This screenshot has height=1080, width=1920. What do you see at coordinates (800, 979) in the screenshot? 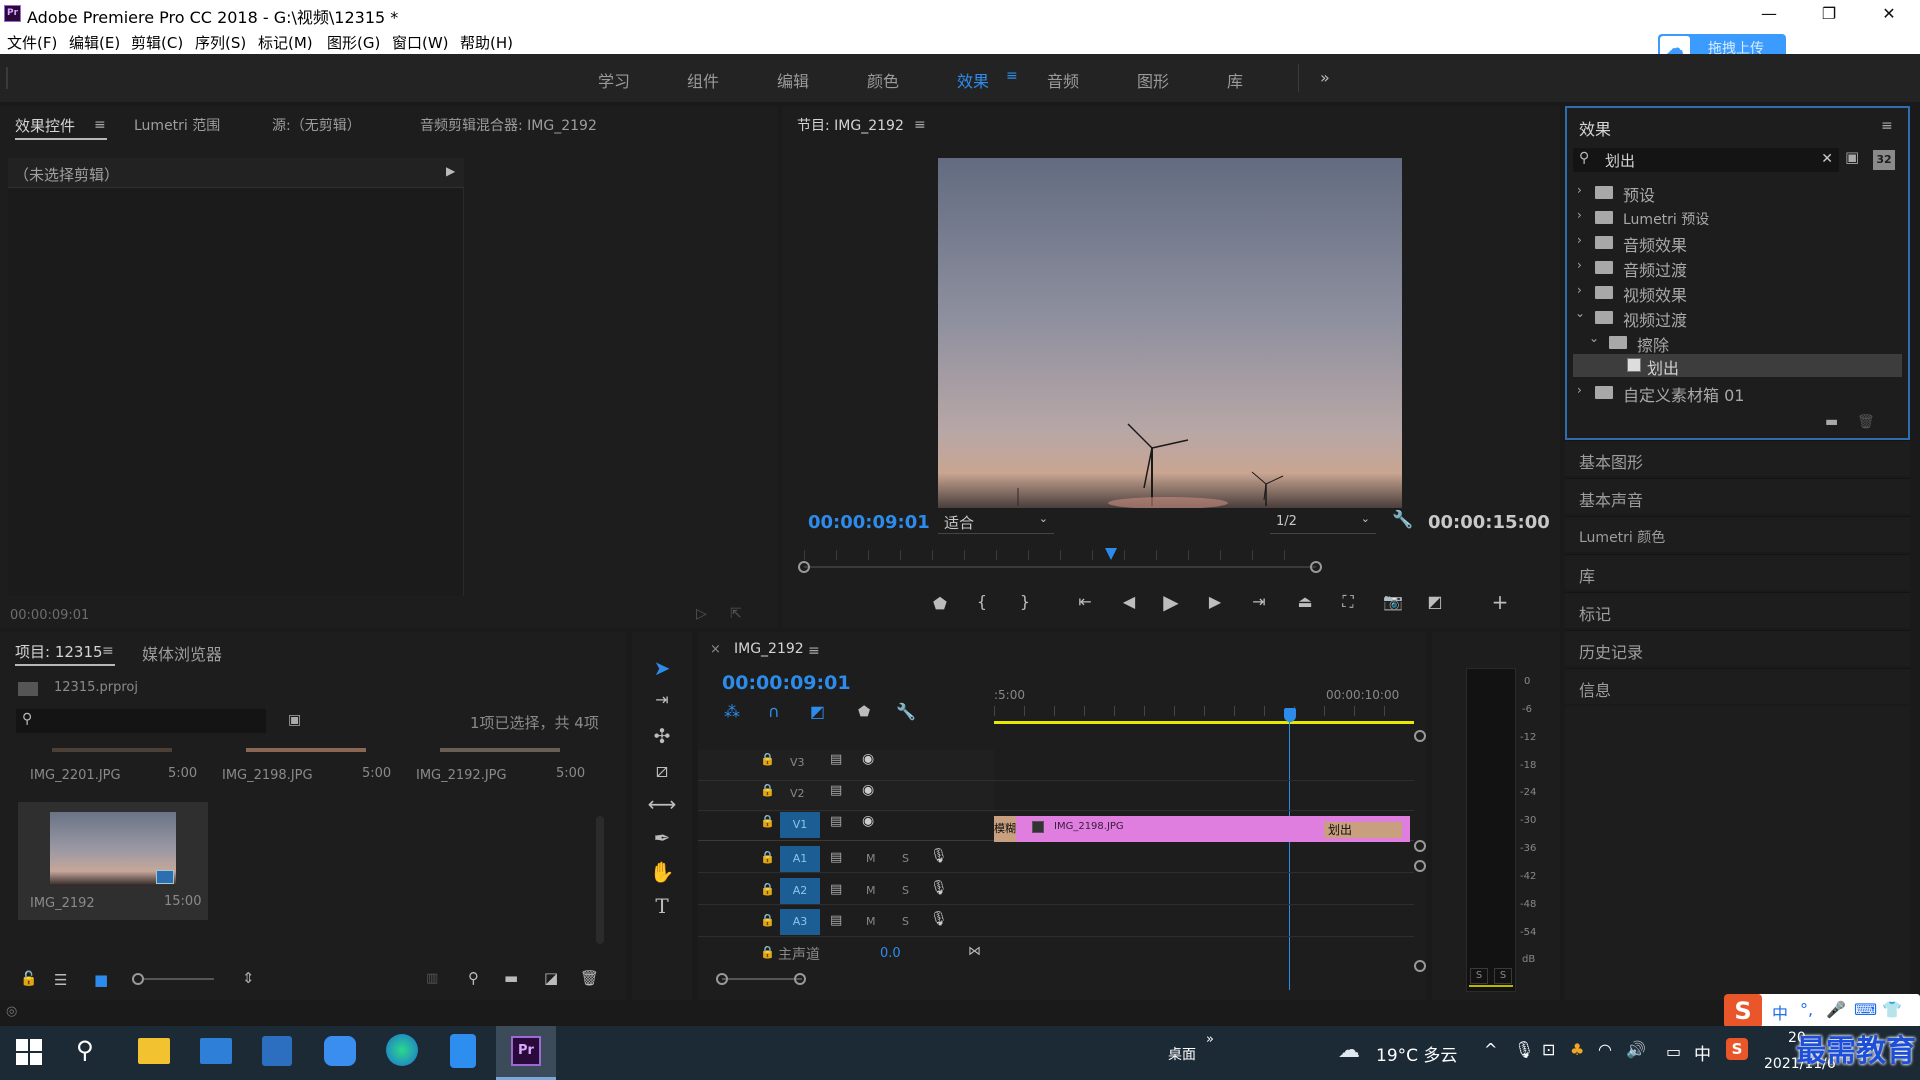
I see `h-scroll-end` at bounding box center [800, 979].